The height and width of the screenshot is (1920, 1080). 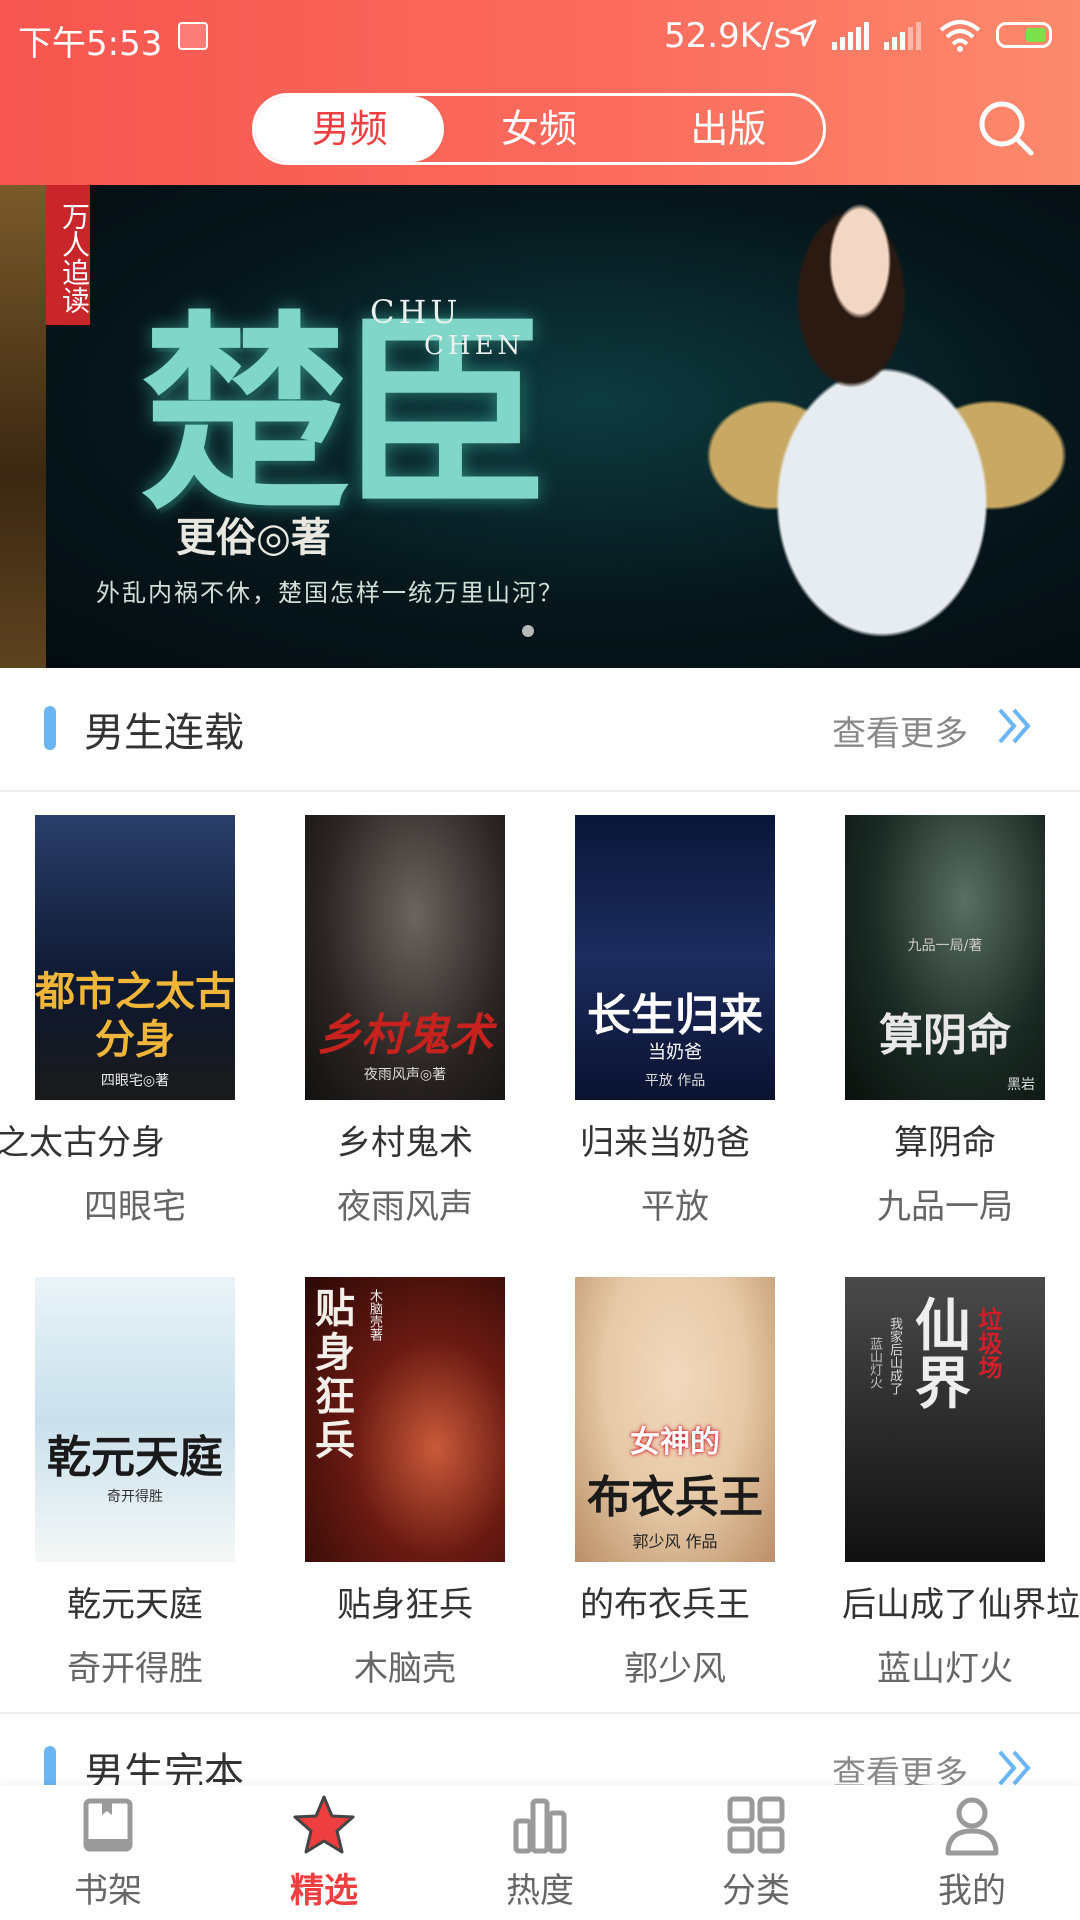 What do you see at coordinates (405, 1207) in the screenshot?
I see `book-author: 夜雨风声` at bounding box center [405, 1207].